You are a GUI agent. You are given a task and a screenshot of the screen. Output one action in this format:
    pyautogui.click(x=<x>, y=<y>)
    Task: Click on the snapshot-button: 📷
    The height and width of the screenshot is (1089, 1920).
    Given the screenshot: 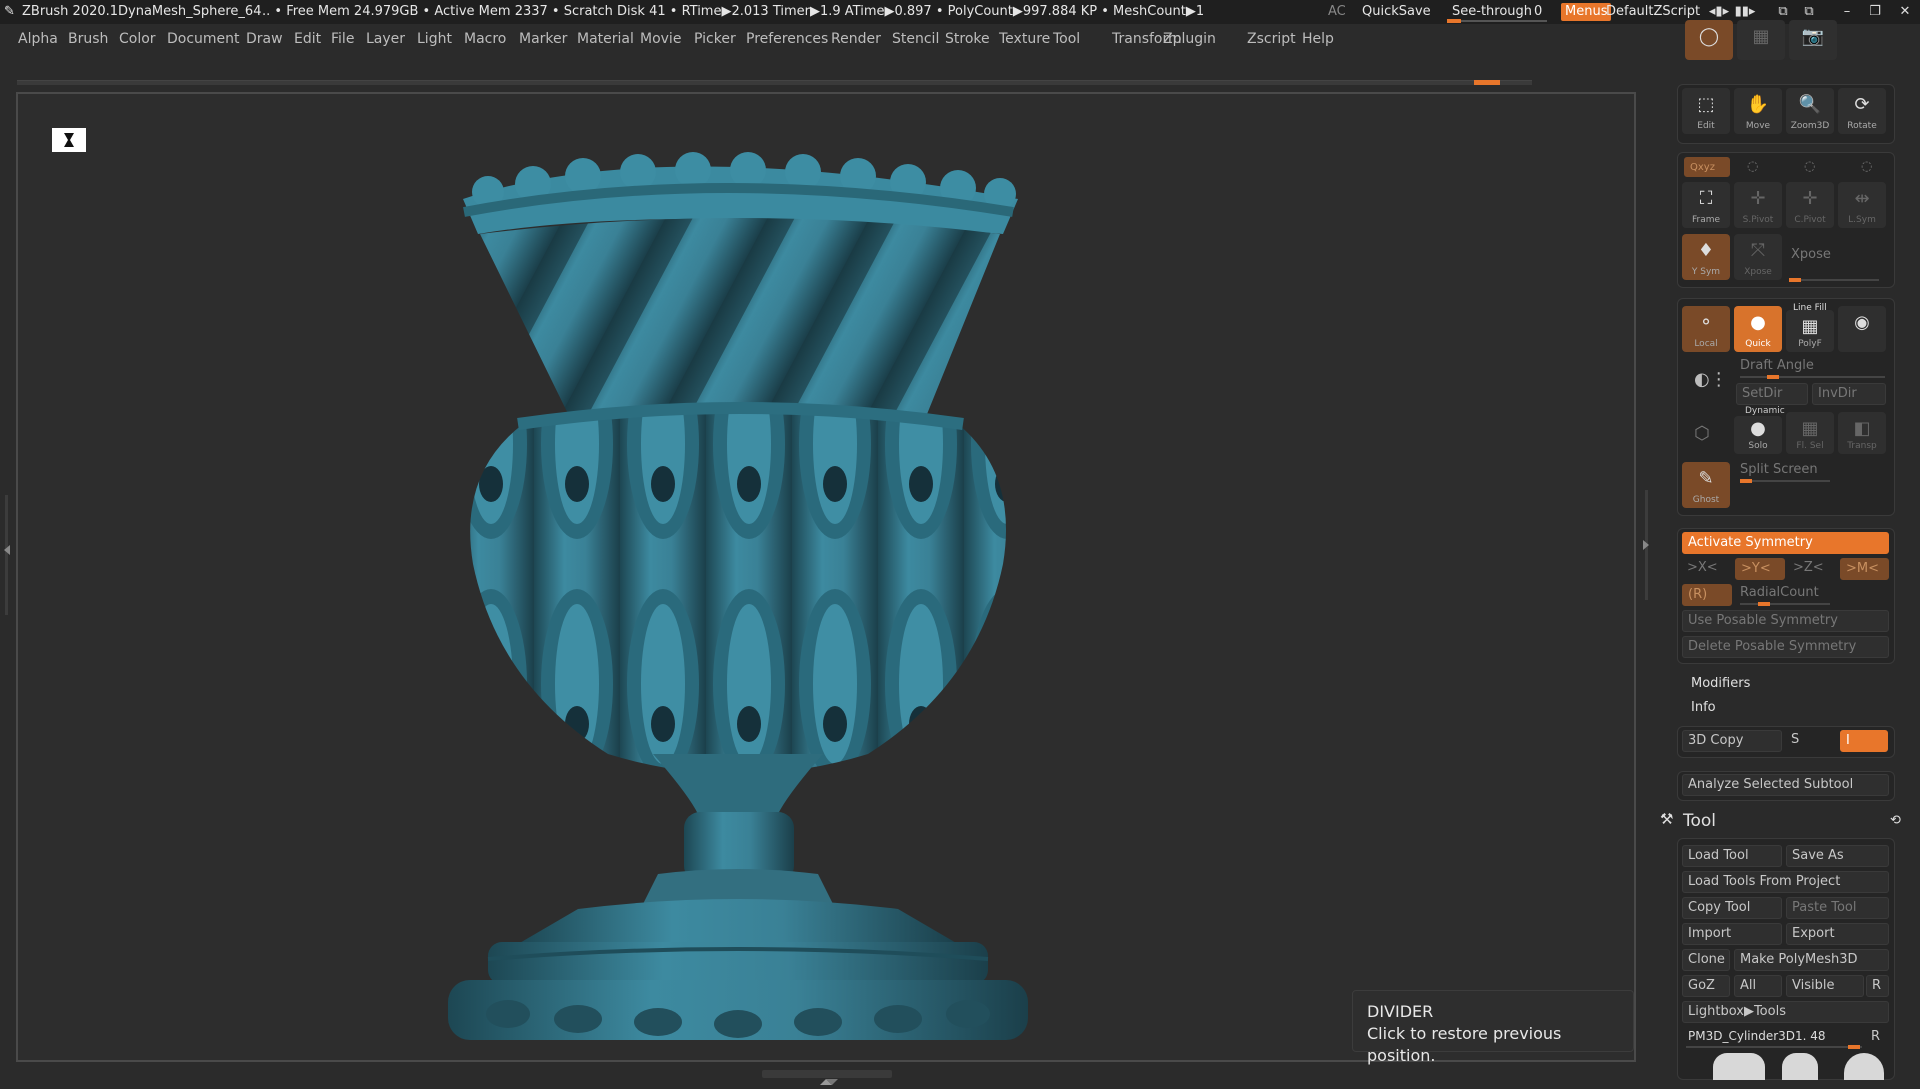 What is the action you would take?
    pyautogui.click(x=1813, y=40)
    